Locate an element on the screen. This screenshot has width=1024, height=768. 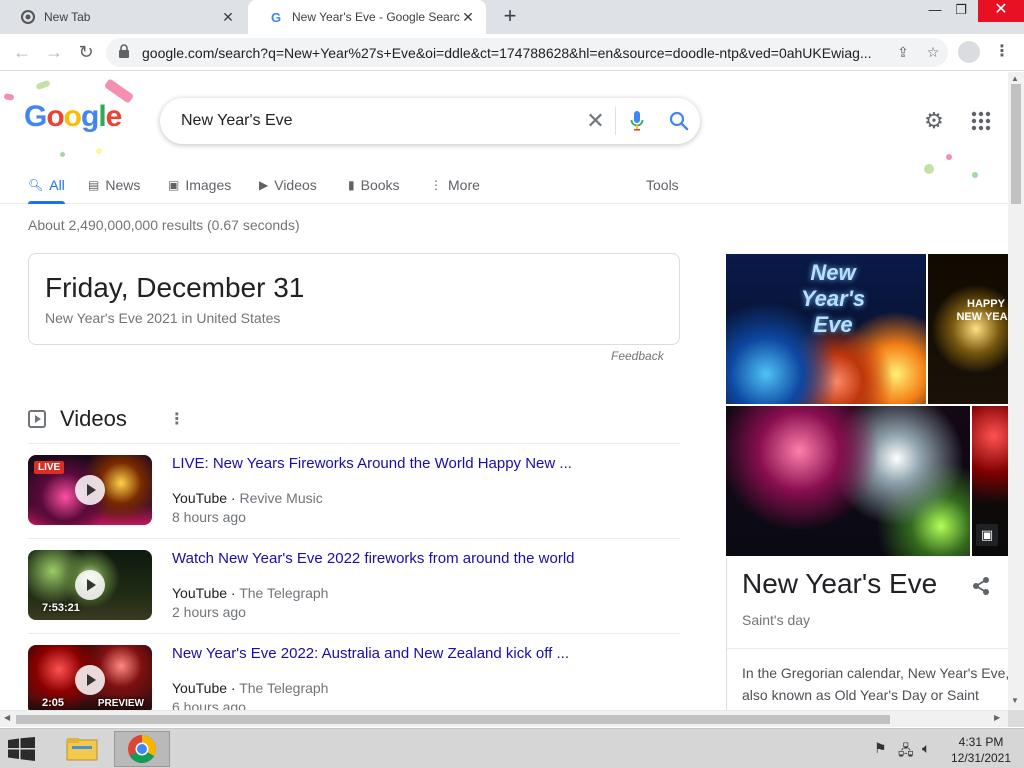
google-apps-icon is located at coordinates (981, 121).